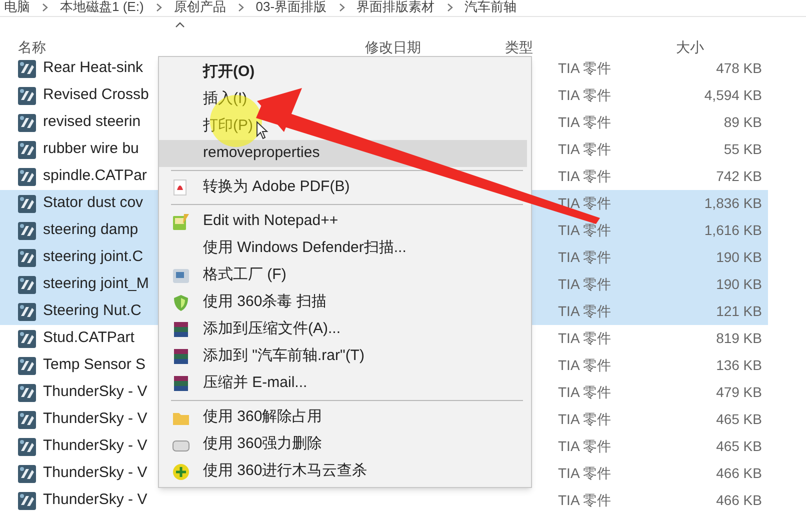 The height and width of the screenshot is (520, 806). Describe the element at coordinates (739, 365) in the screenshot. I see `file-size: 136 KB` at that location.